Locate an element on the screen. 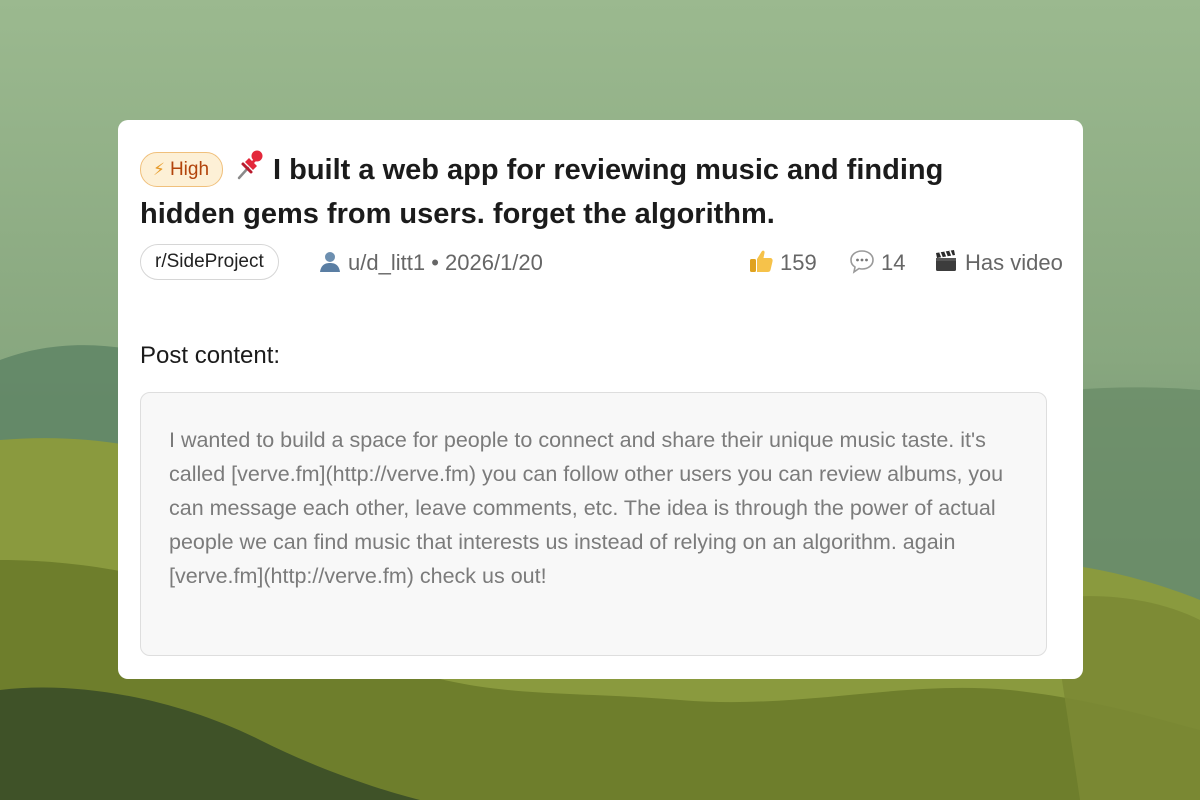 The image size is (1200, 800). post-date: 2026/1/20 is located at coordinates (494, 262).